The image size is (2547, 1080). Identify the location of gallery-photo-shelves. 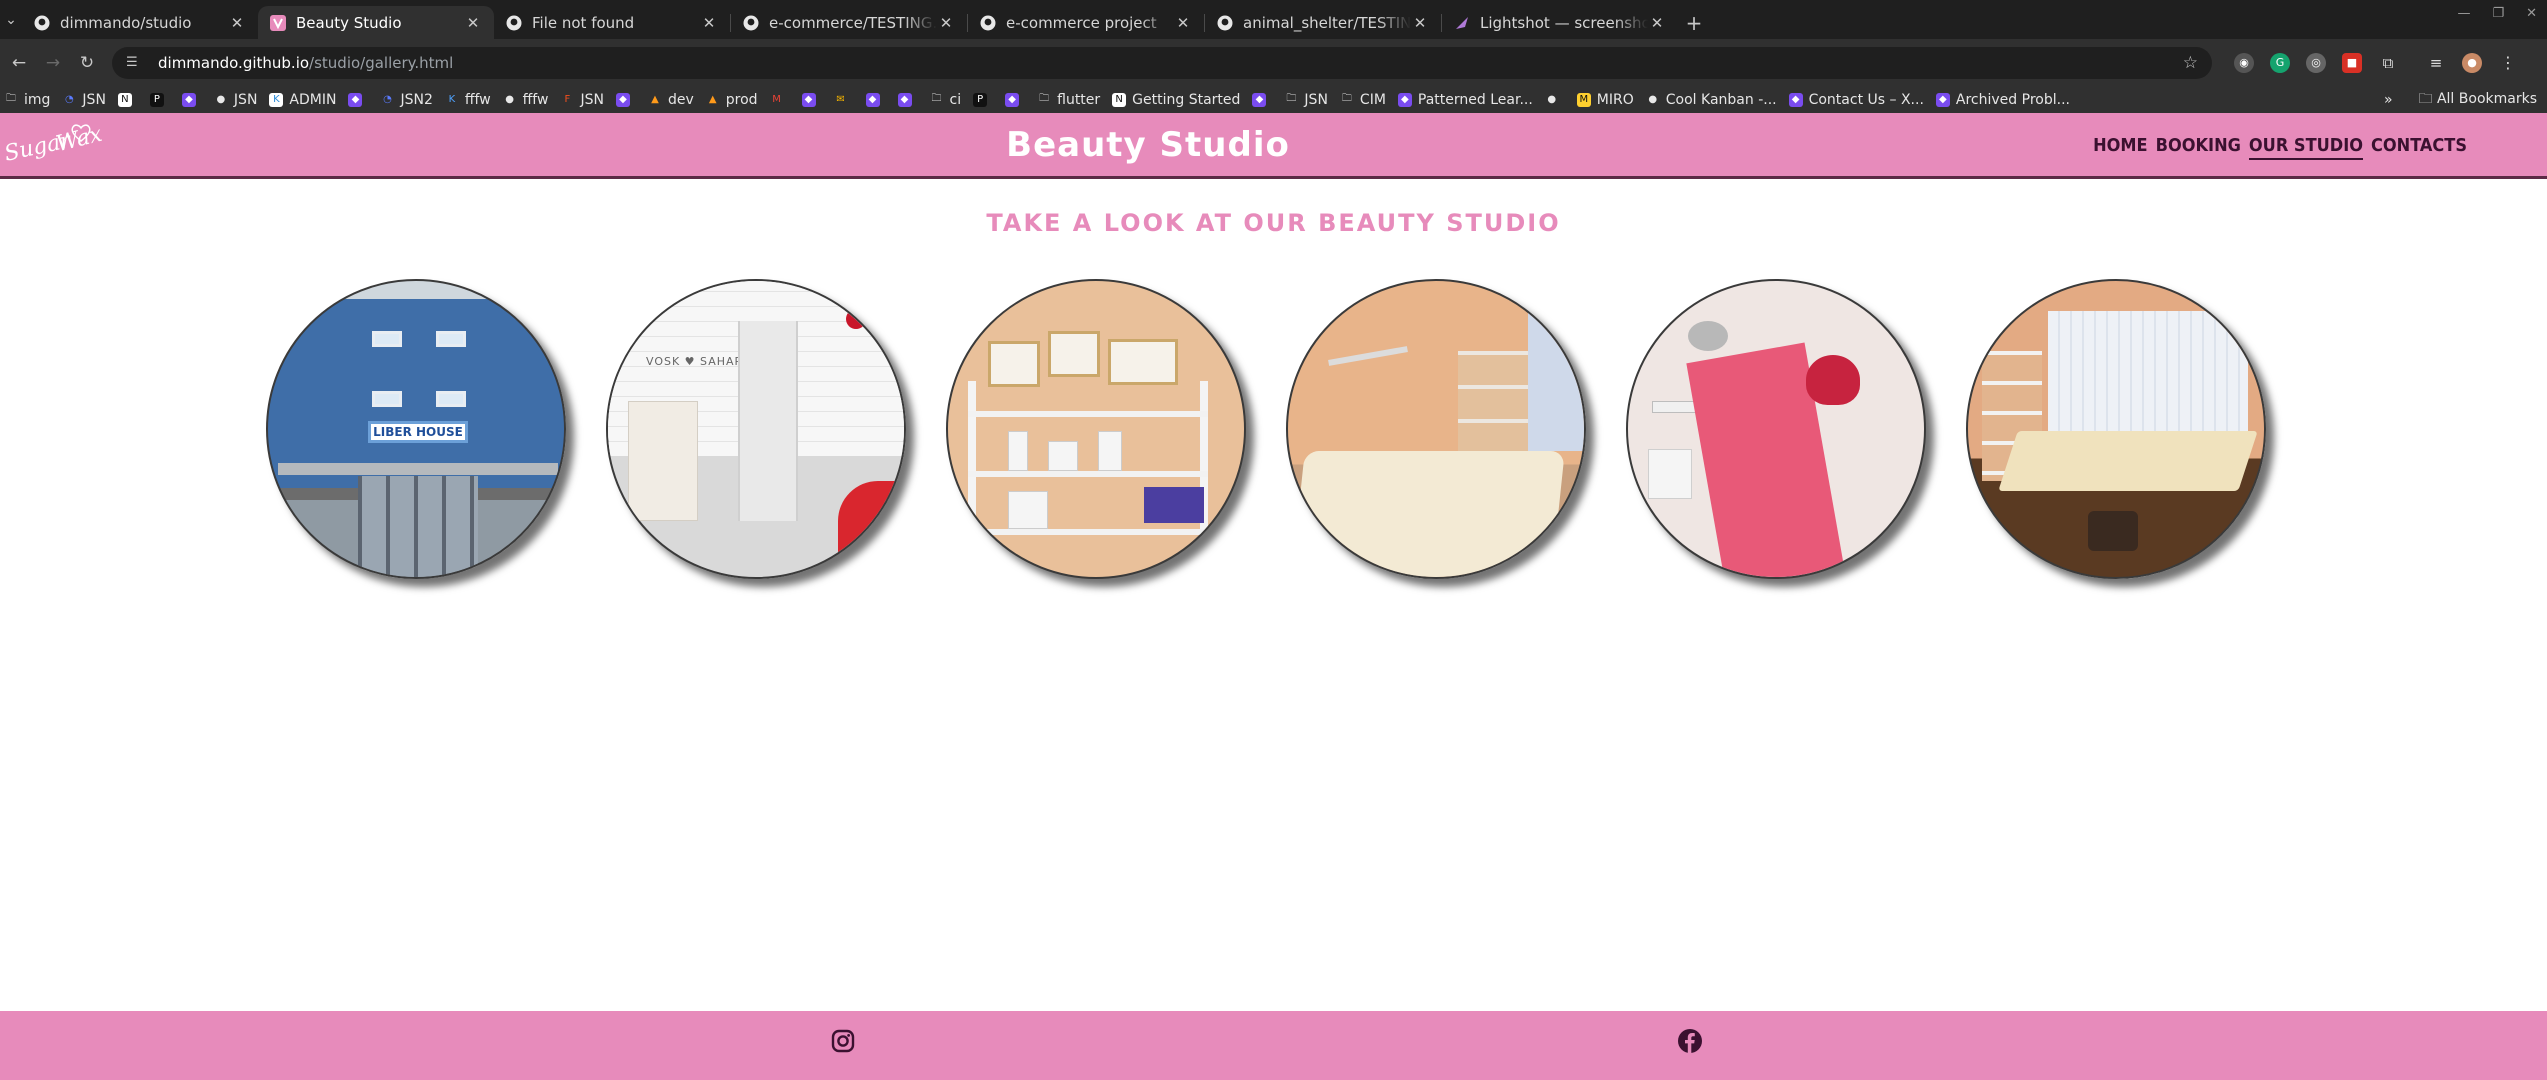
(1096, 429).